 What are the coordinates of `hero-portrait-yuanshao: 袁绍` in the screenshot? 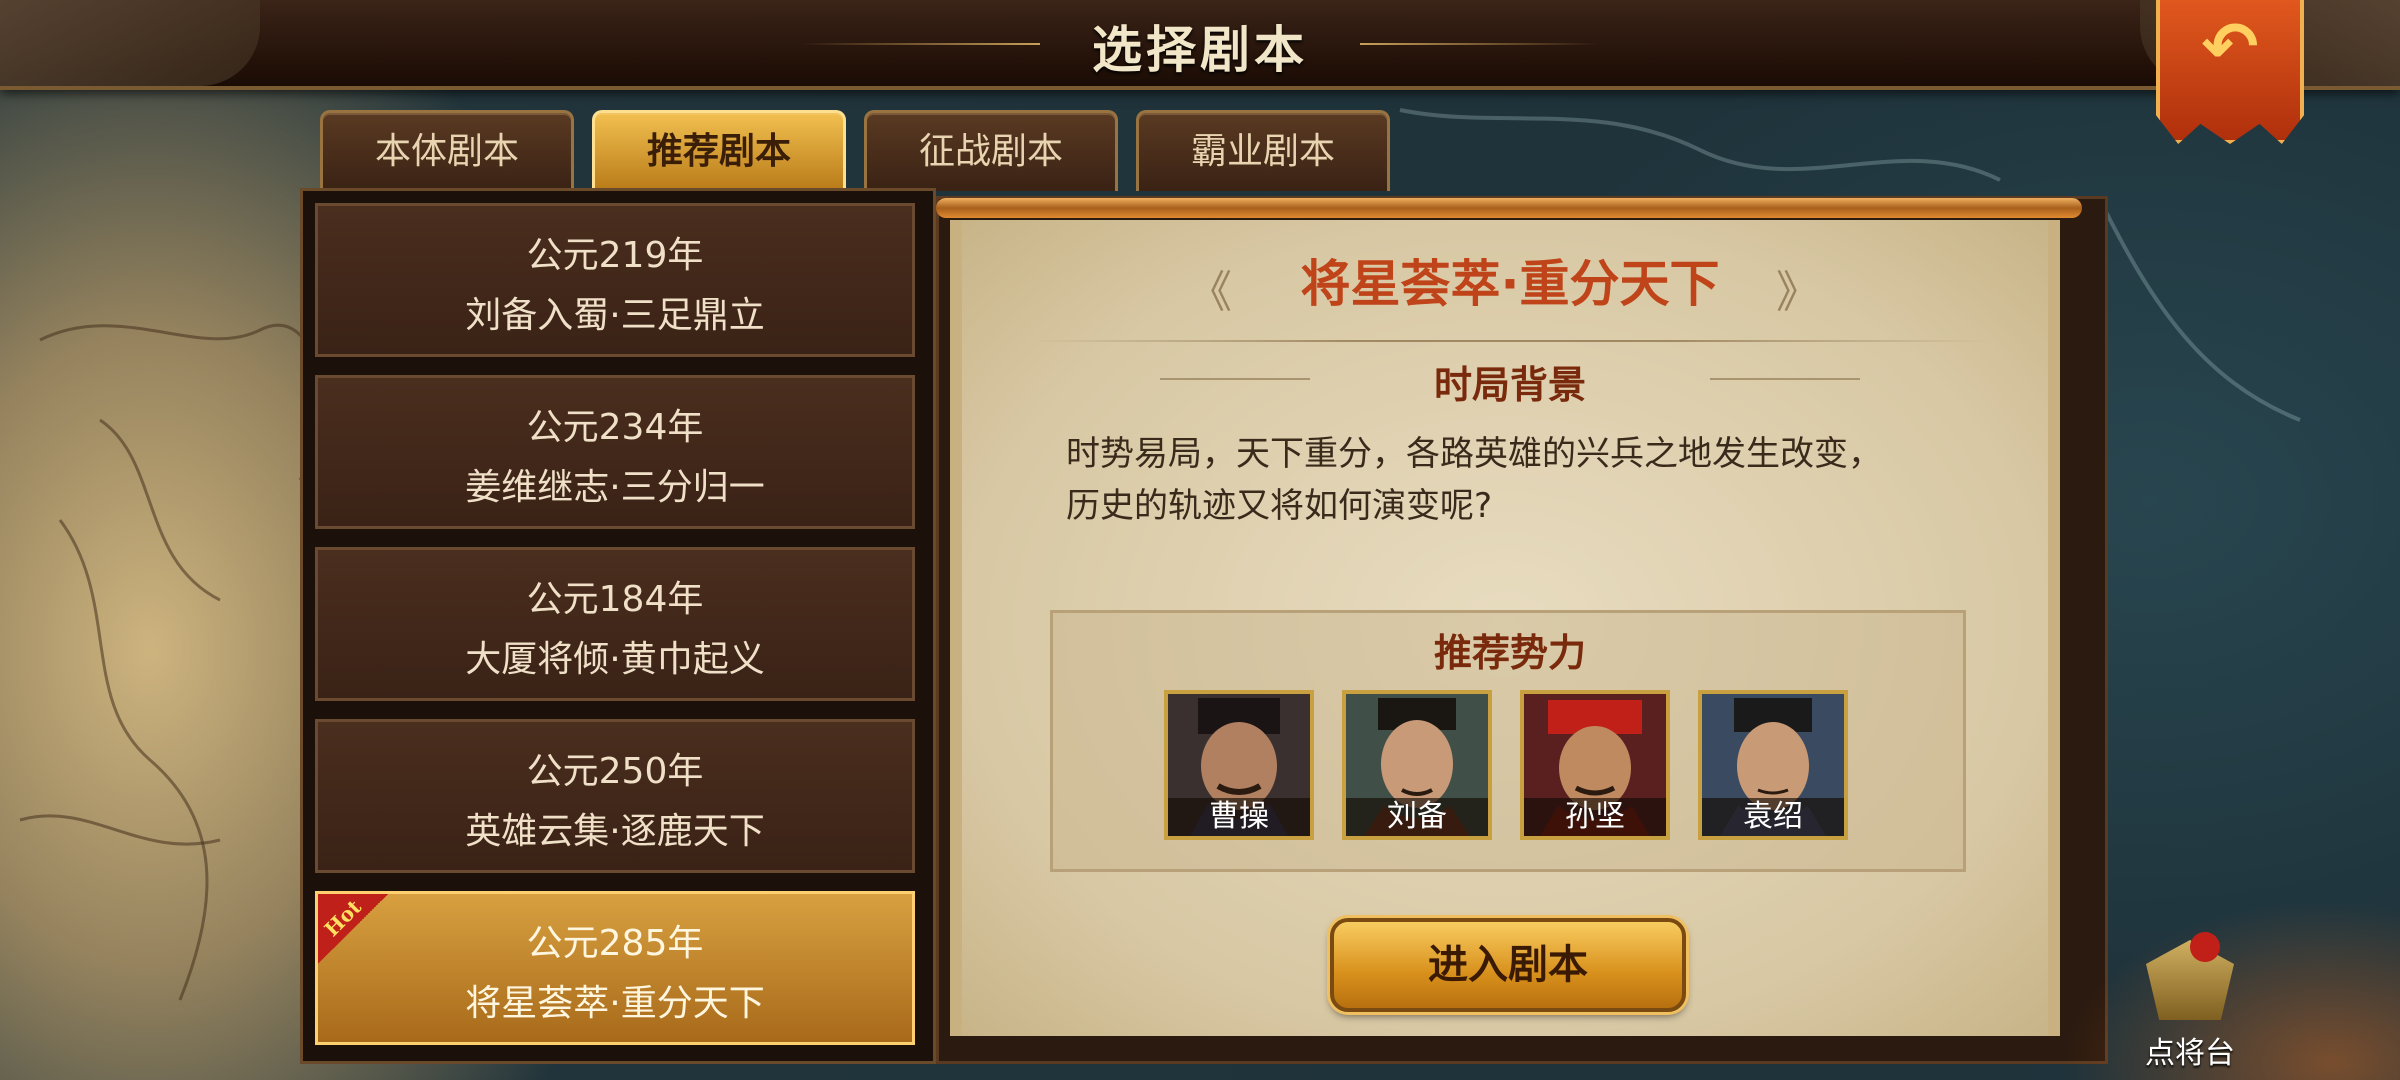 It's located at (1773, 765).